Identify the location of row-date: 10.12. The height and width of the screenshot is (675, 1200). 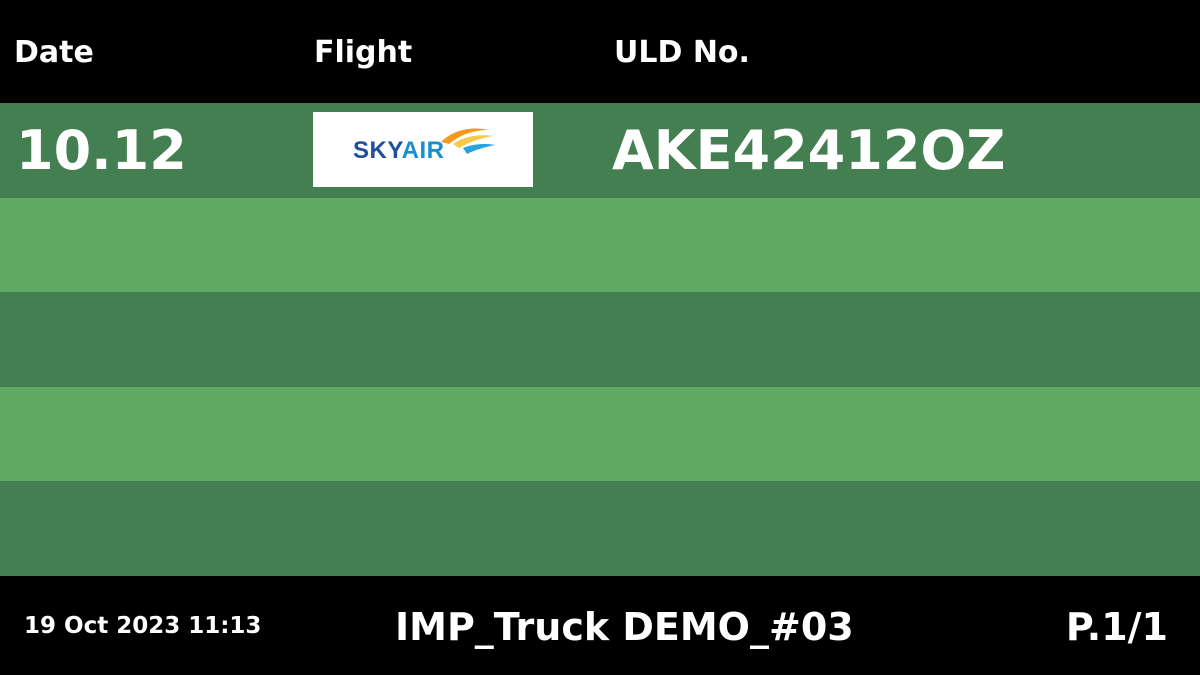
(101, 150).